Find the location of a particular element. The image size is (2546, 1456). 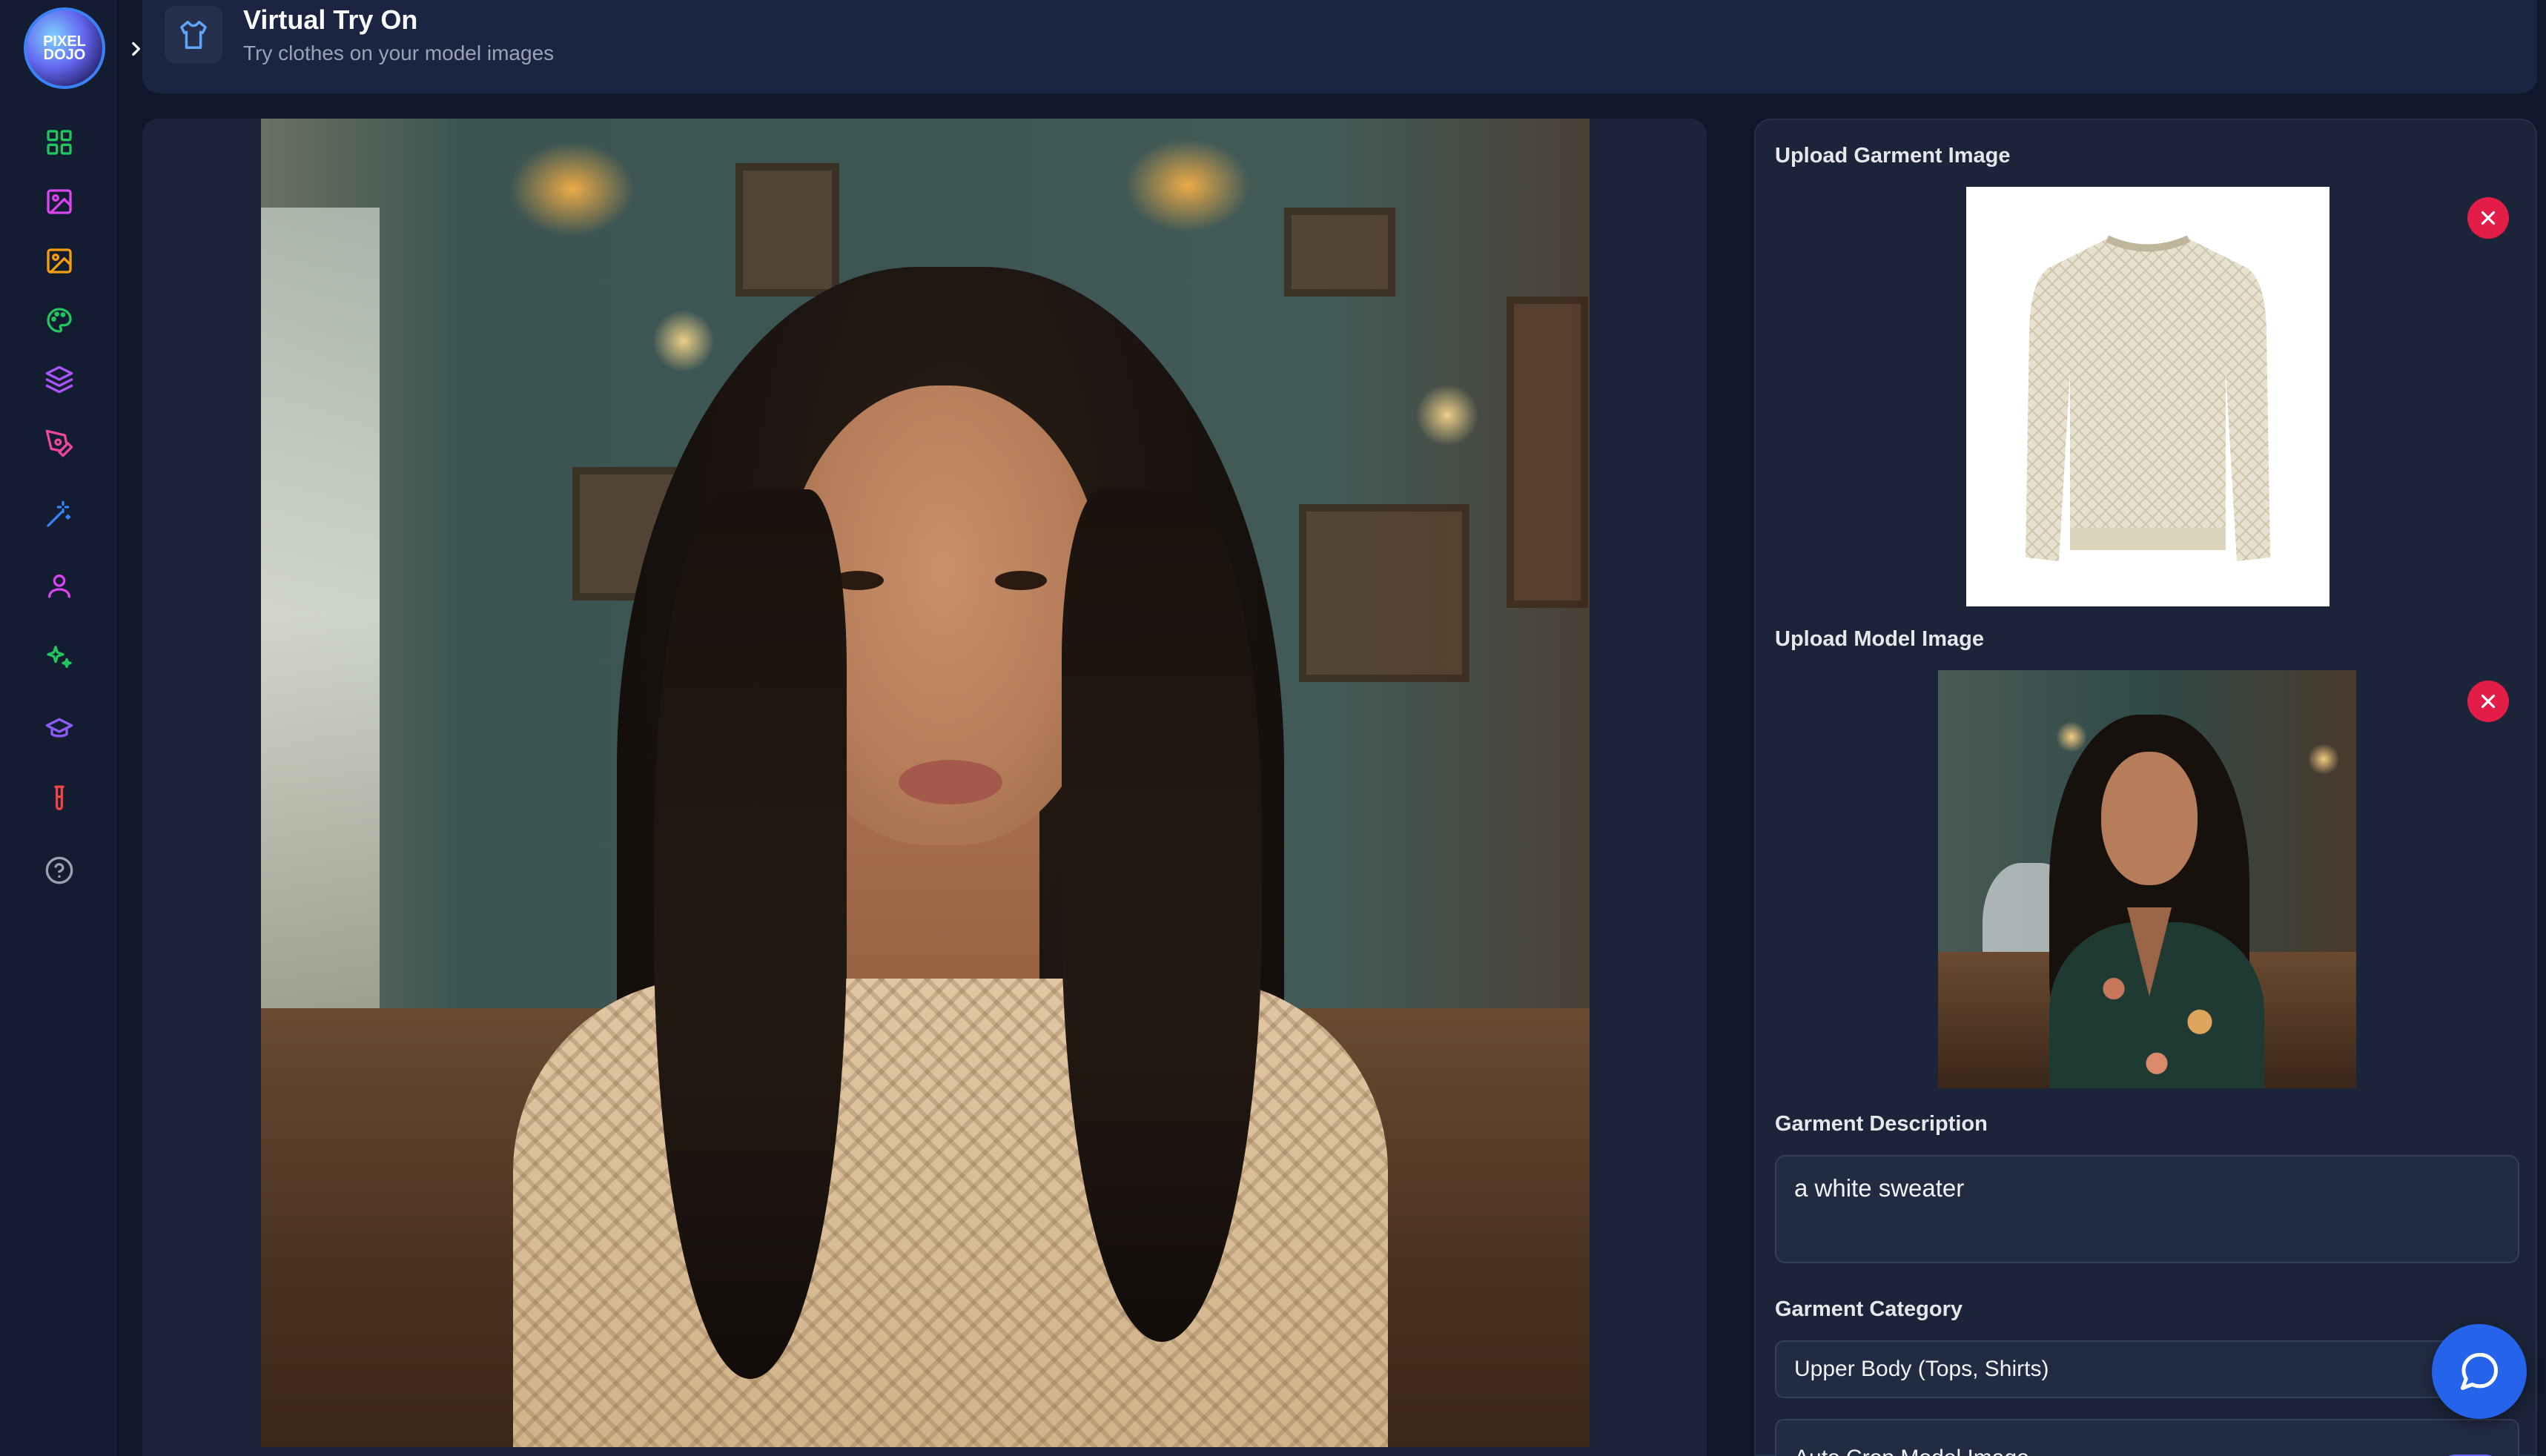

image-edit-icon is located at coordinates (59, 261).